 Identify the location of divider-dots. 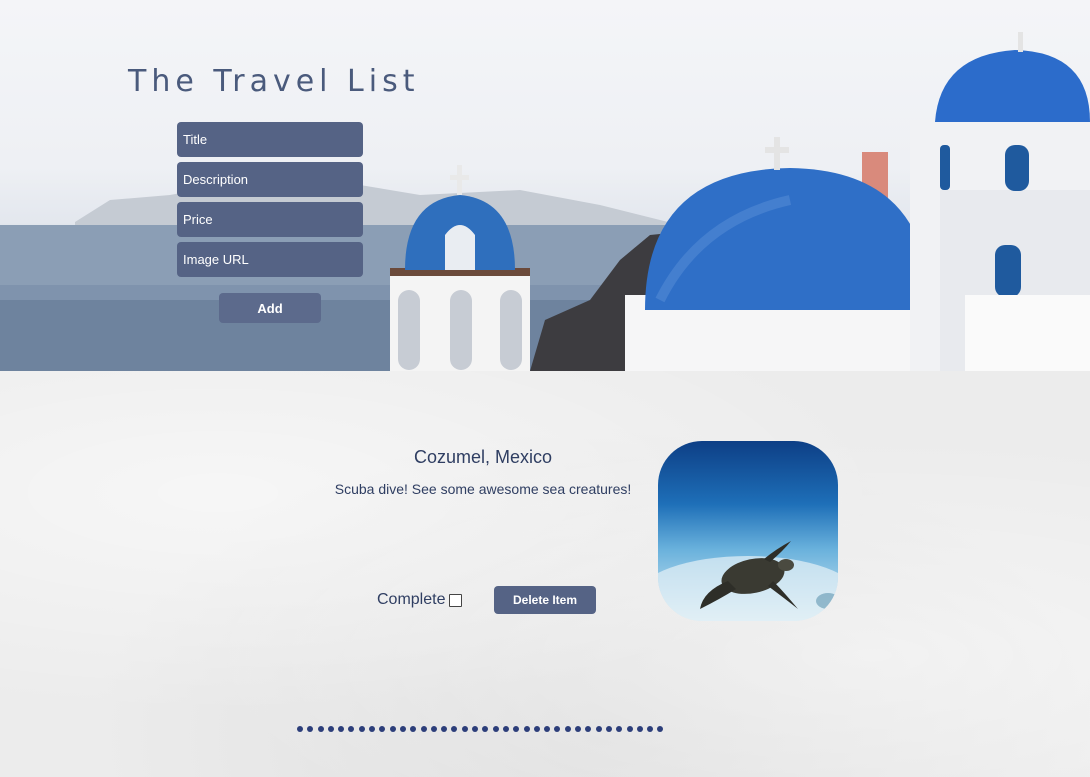
(480, 729).